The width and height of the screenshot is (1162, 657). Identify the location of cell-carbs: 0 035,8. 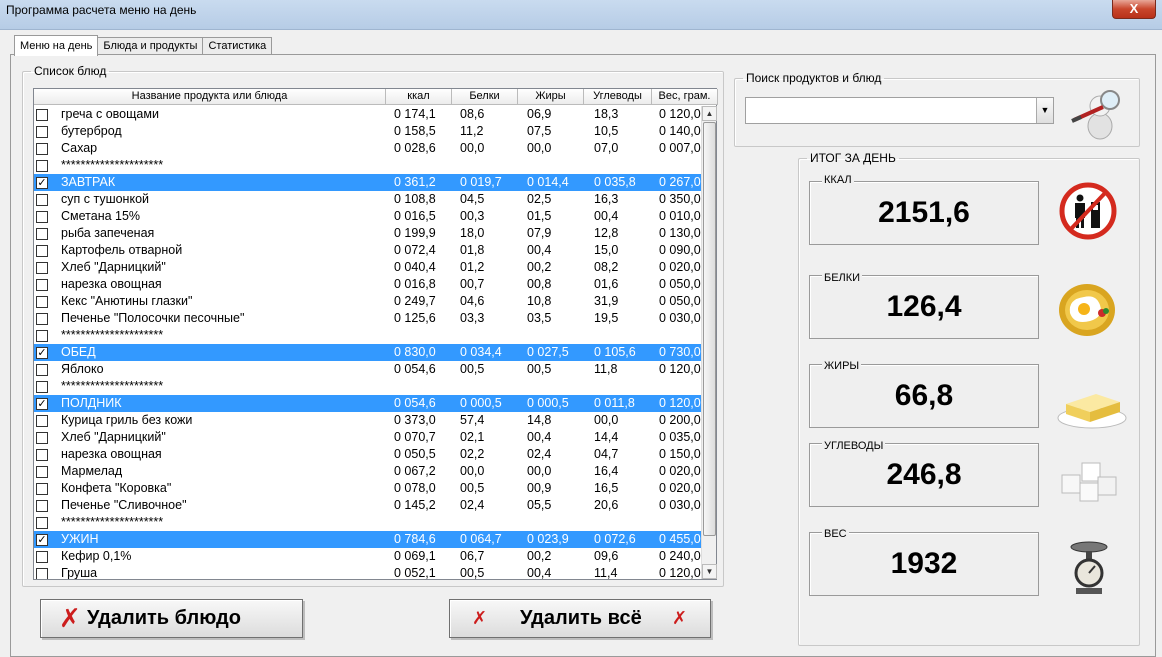
(615, 182).